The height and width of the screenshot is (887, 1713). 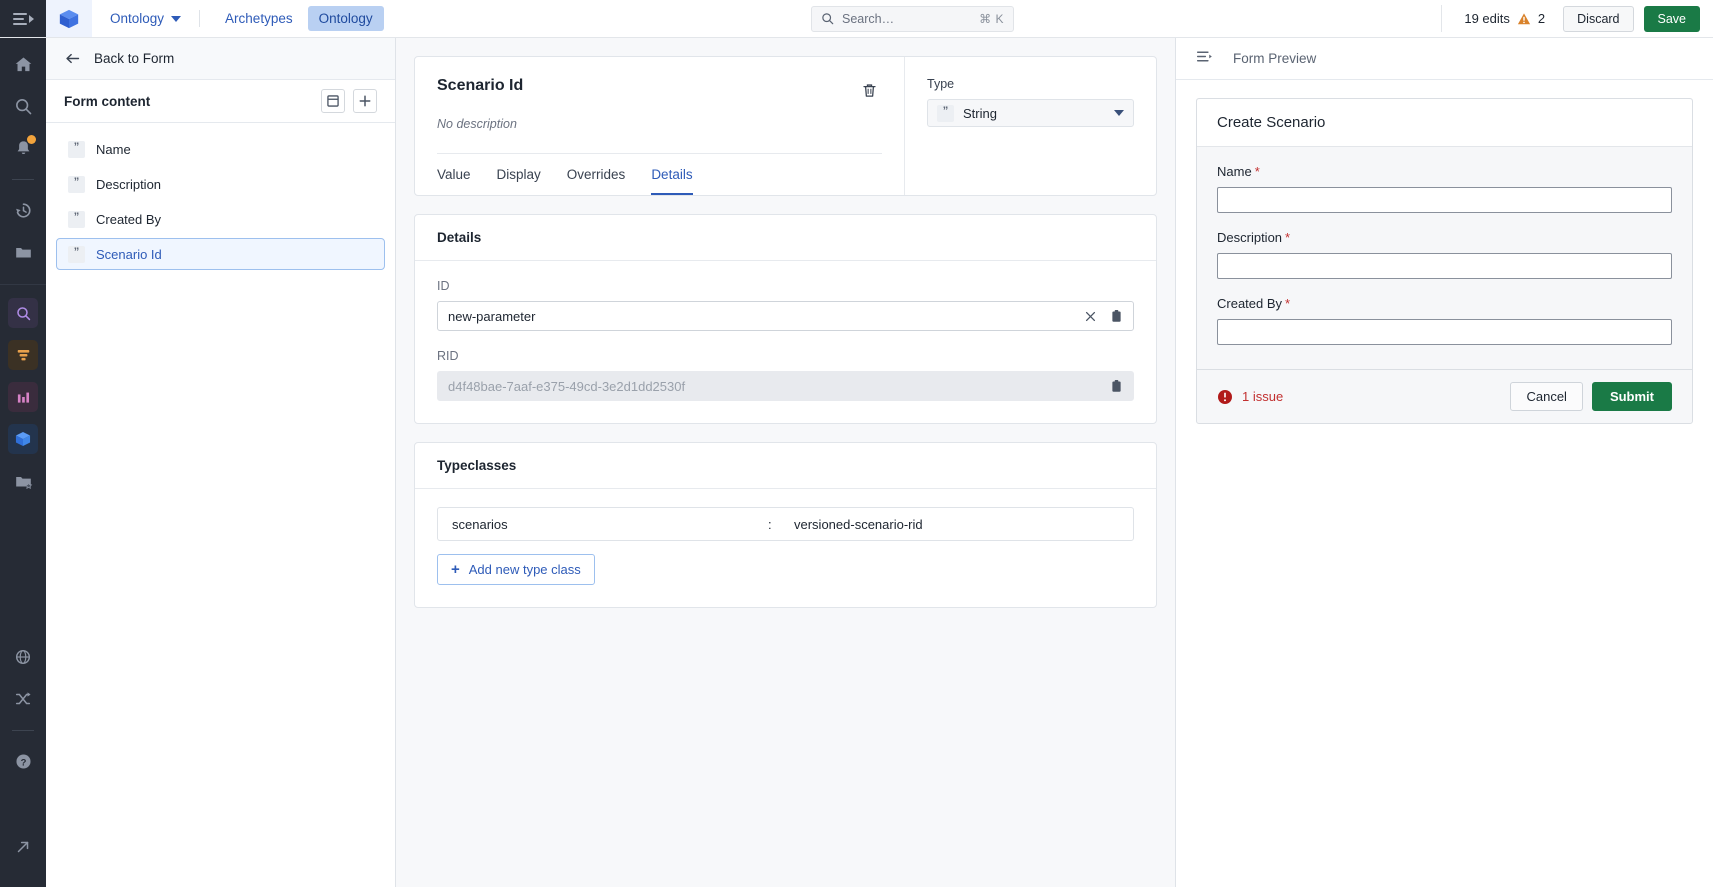 I want to click on rail-item-ontology-app, so click(x=23, y=439).